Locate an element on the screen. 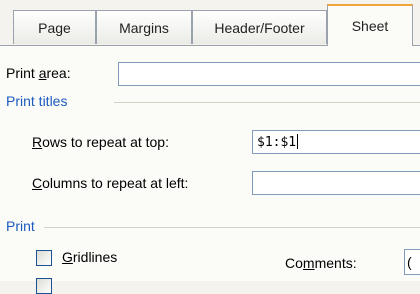  columns-repeat-label: Columns to repeat at left: is located at coordinates (110, 183).